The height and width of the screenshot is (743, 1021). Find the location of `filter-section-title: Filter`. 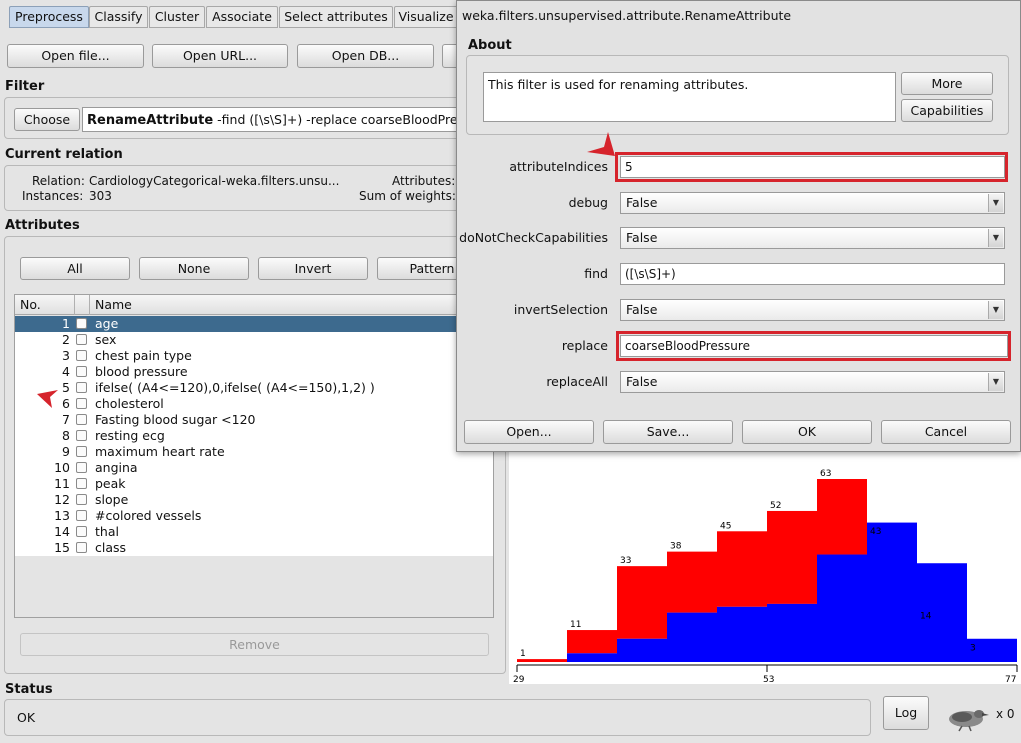

filter-section-title: Filter is located at coordinates (25, 86).